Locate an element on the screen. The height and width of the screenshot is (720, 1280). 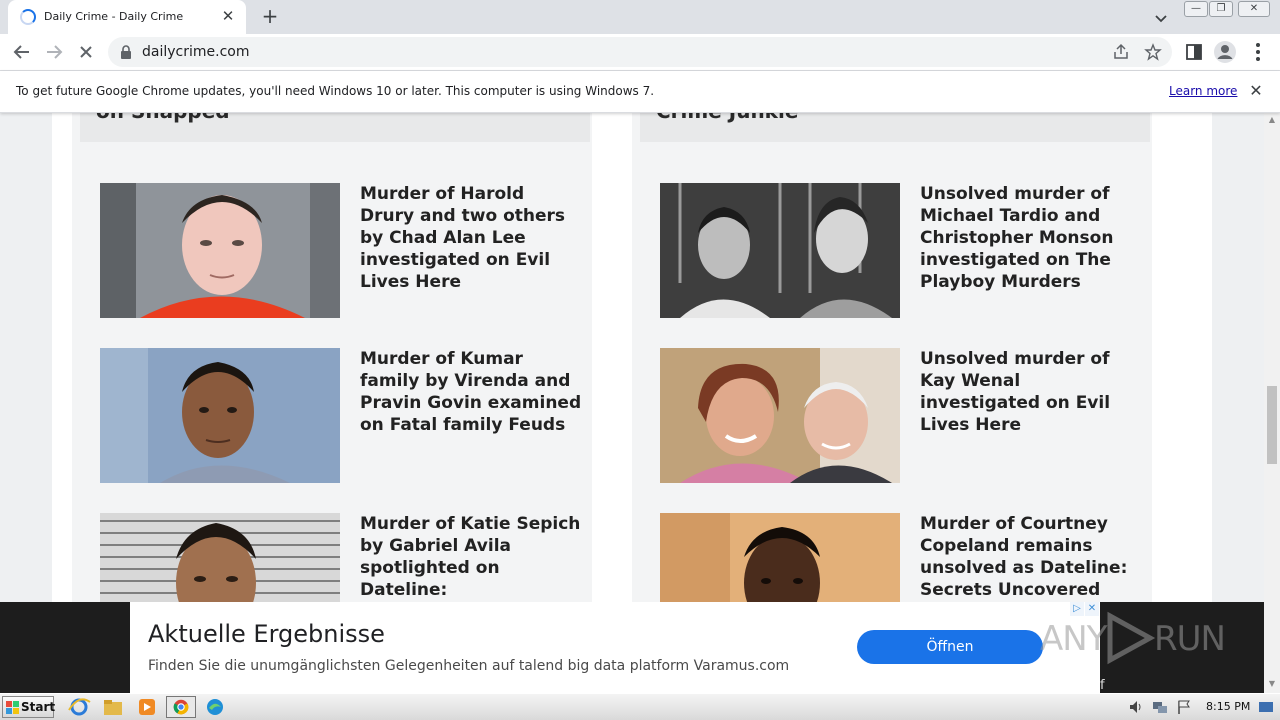
scroll-down-arrow-icon: ▼ is located at coordinates (1272, 684).